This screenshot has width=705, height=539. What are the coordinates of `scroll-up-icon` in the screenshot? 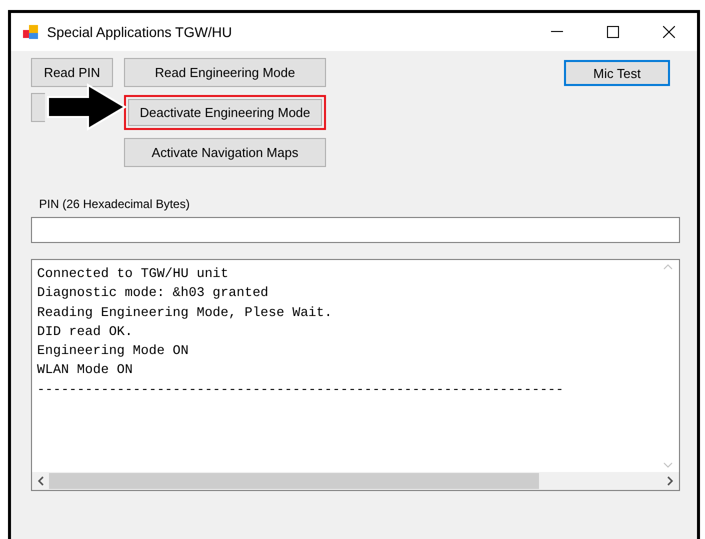 It's located at (667, 267).